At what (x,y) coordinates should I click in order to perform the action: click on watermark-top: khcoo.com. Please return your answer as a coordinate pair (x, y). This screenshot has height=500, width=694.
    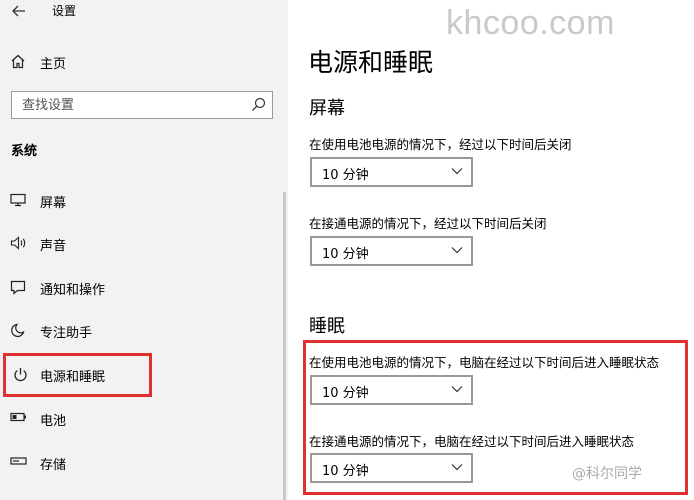
    Looking at the image, I should click on (530, 23).